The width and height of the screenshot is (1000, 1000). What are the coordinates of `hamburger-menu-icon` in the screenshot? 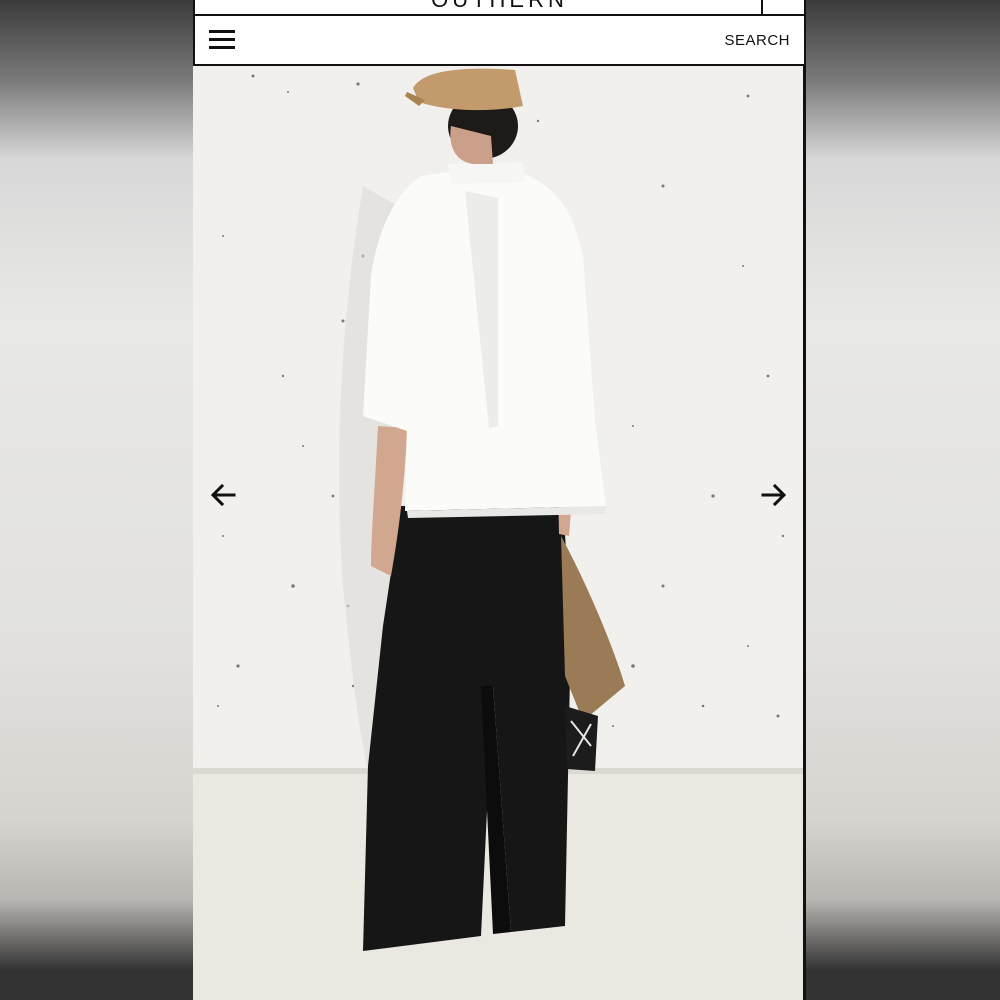 It's located at (223, 41).